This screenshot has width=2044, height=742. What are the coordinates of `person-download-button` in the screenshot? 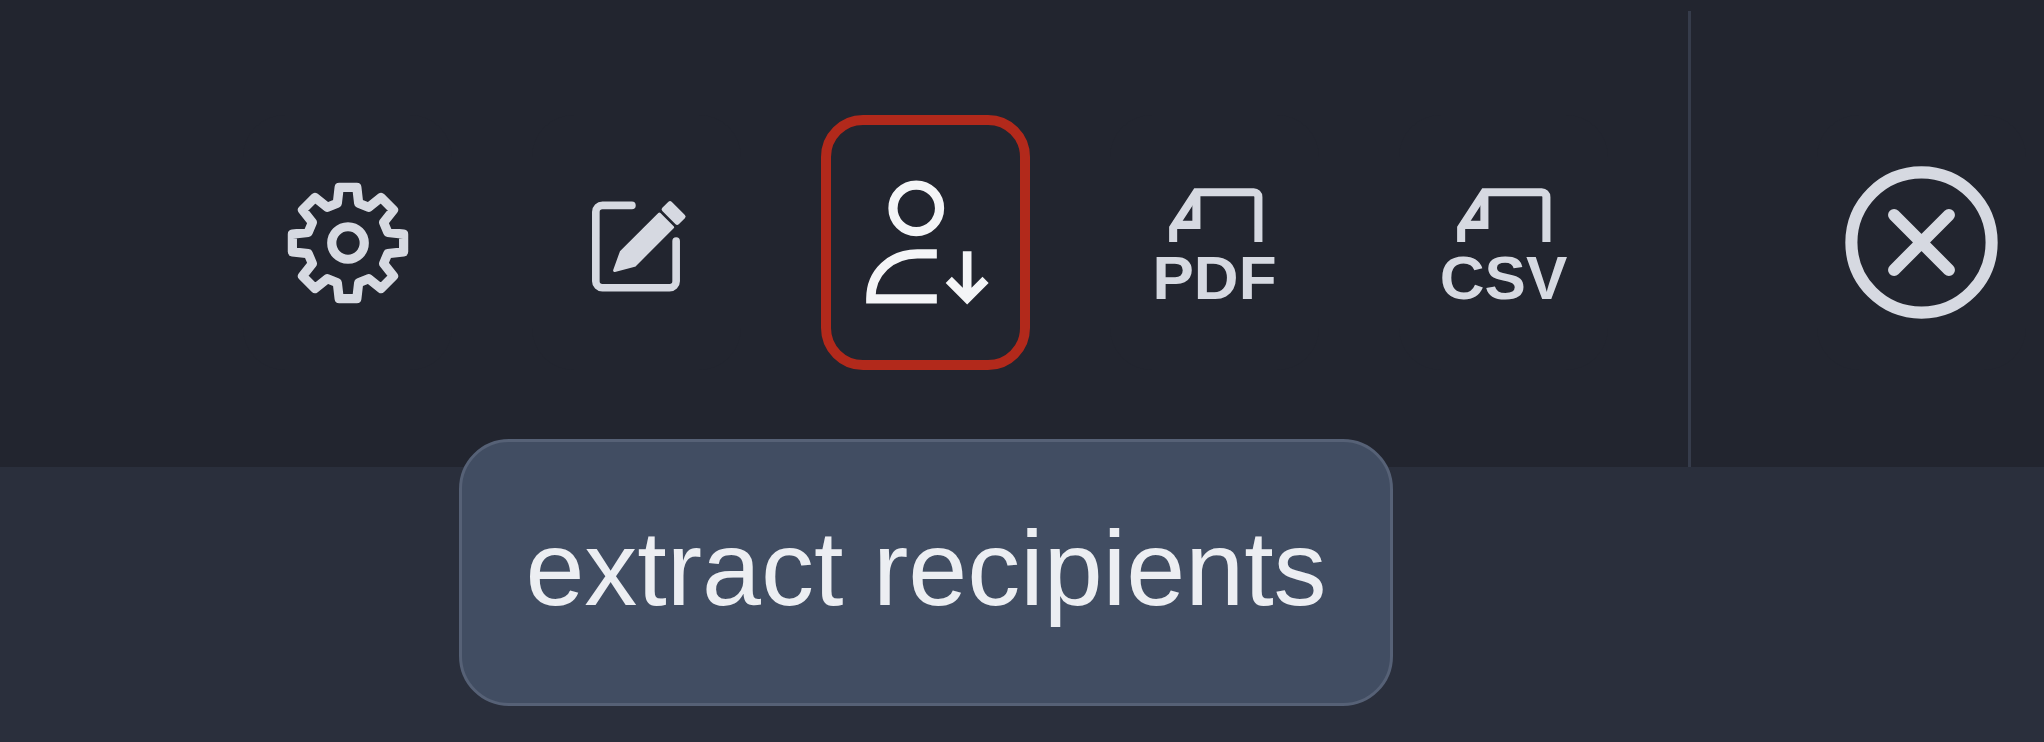 It's located at (925, 242).